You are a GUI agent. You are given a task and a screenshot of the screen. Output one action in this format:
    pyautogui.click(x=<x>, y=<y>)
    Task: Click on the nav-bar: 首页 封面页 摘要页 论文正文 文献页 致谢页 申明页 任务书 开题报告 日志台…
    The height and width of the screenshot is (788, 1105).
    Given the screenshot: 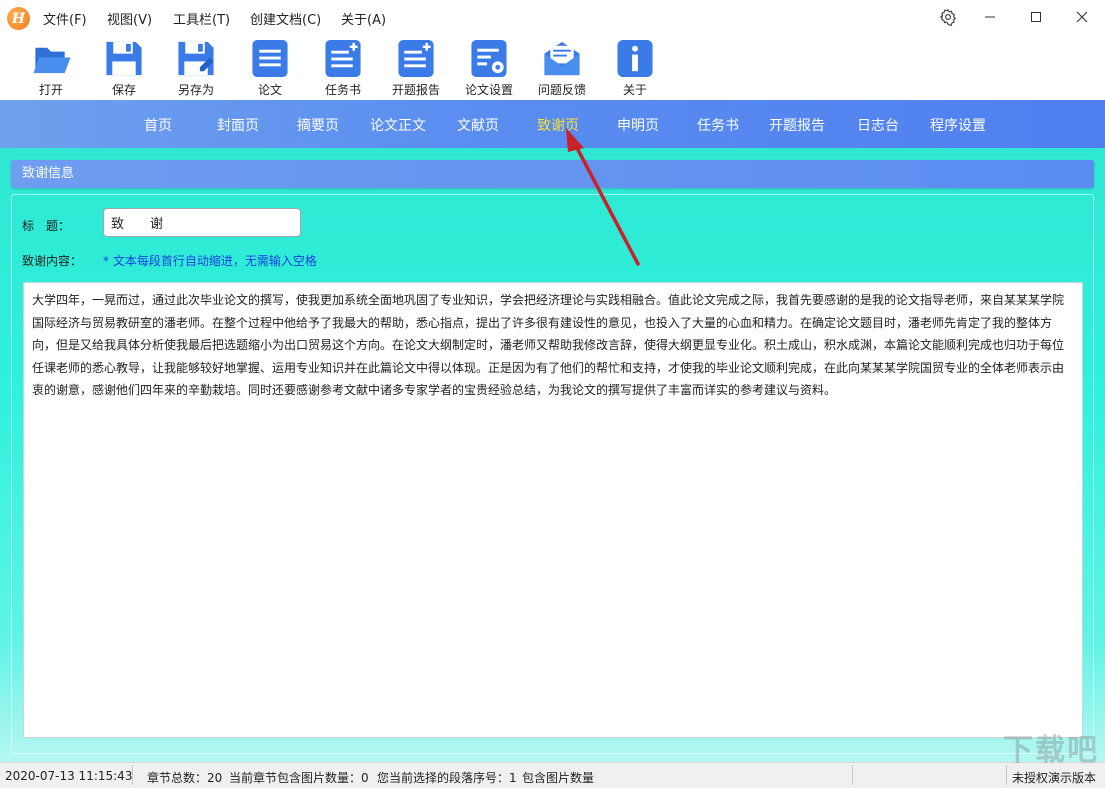 What is the action you would take?
    pyautogui.click(x=552, y=124)
    